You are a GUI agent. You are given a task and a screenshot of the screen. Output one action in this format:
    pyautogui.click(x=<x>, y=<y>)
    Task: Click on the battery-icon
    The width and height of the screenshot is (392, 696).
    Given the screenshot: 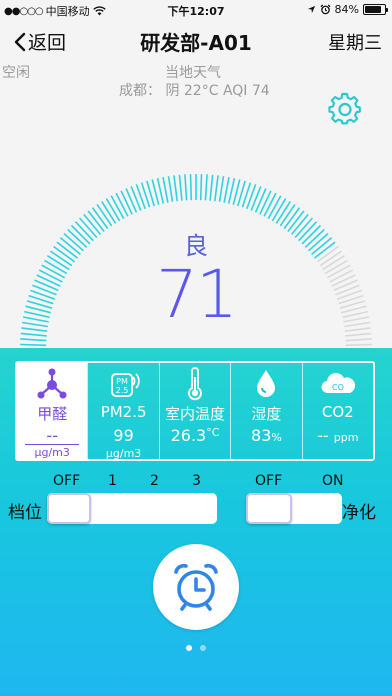 What is the action you would take?
    pyautogui.click(x=375, y=9)
    